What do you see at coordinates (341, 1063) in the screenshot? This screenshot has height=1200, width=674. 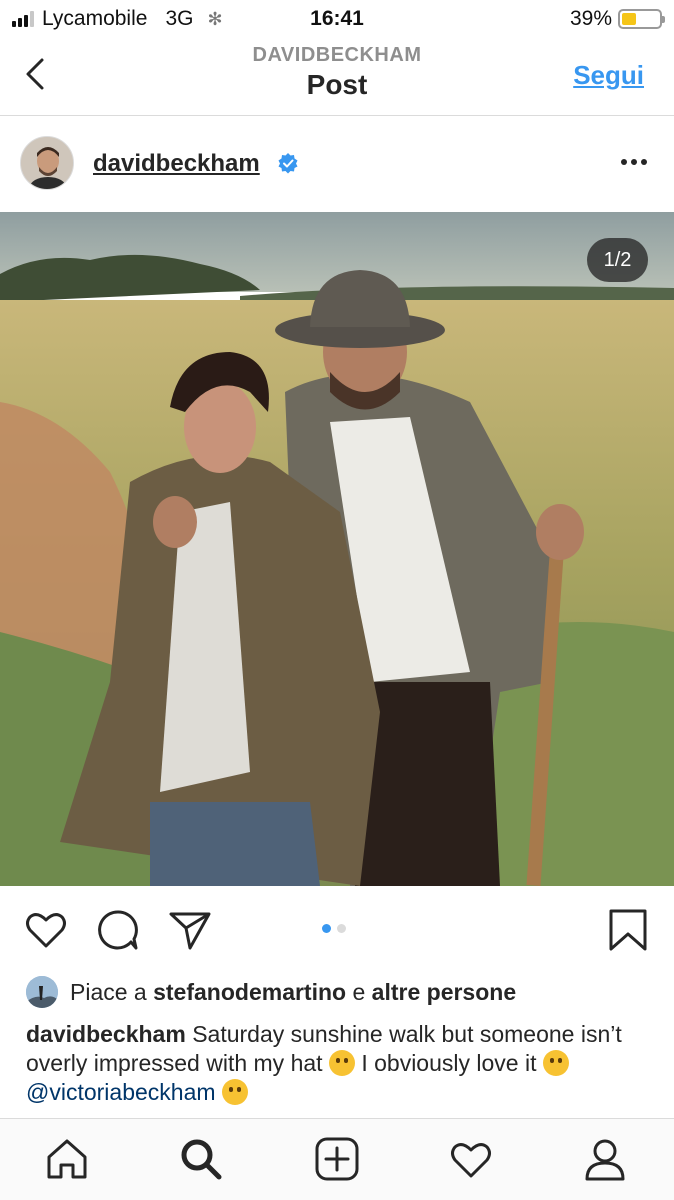 I see `raised-eyebrow-emoji-icon` at bounding box center [341, 1063].